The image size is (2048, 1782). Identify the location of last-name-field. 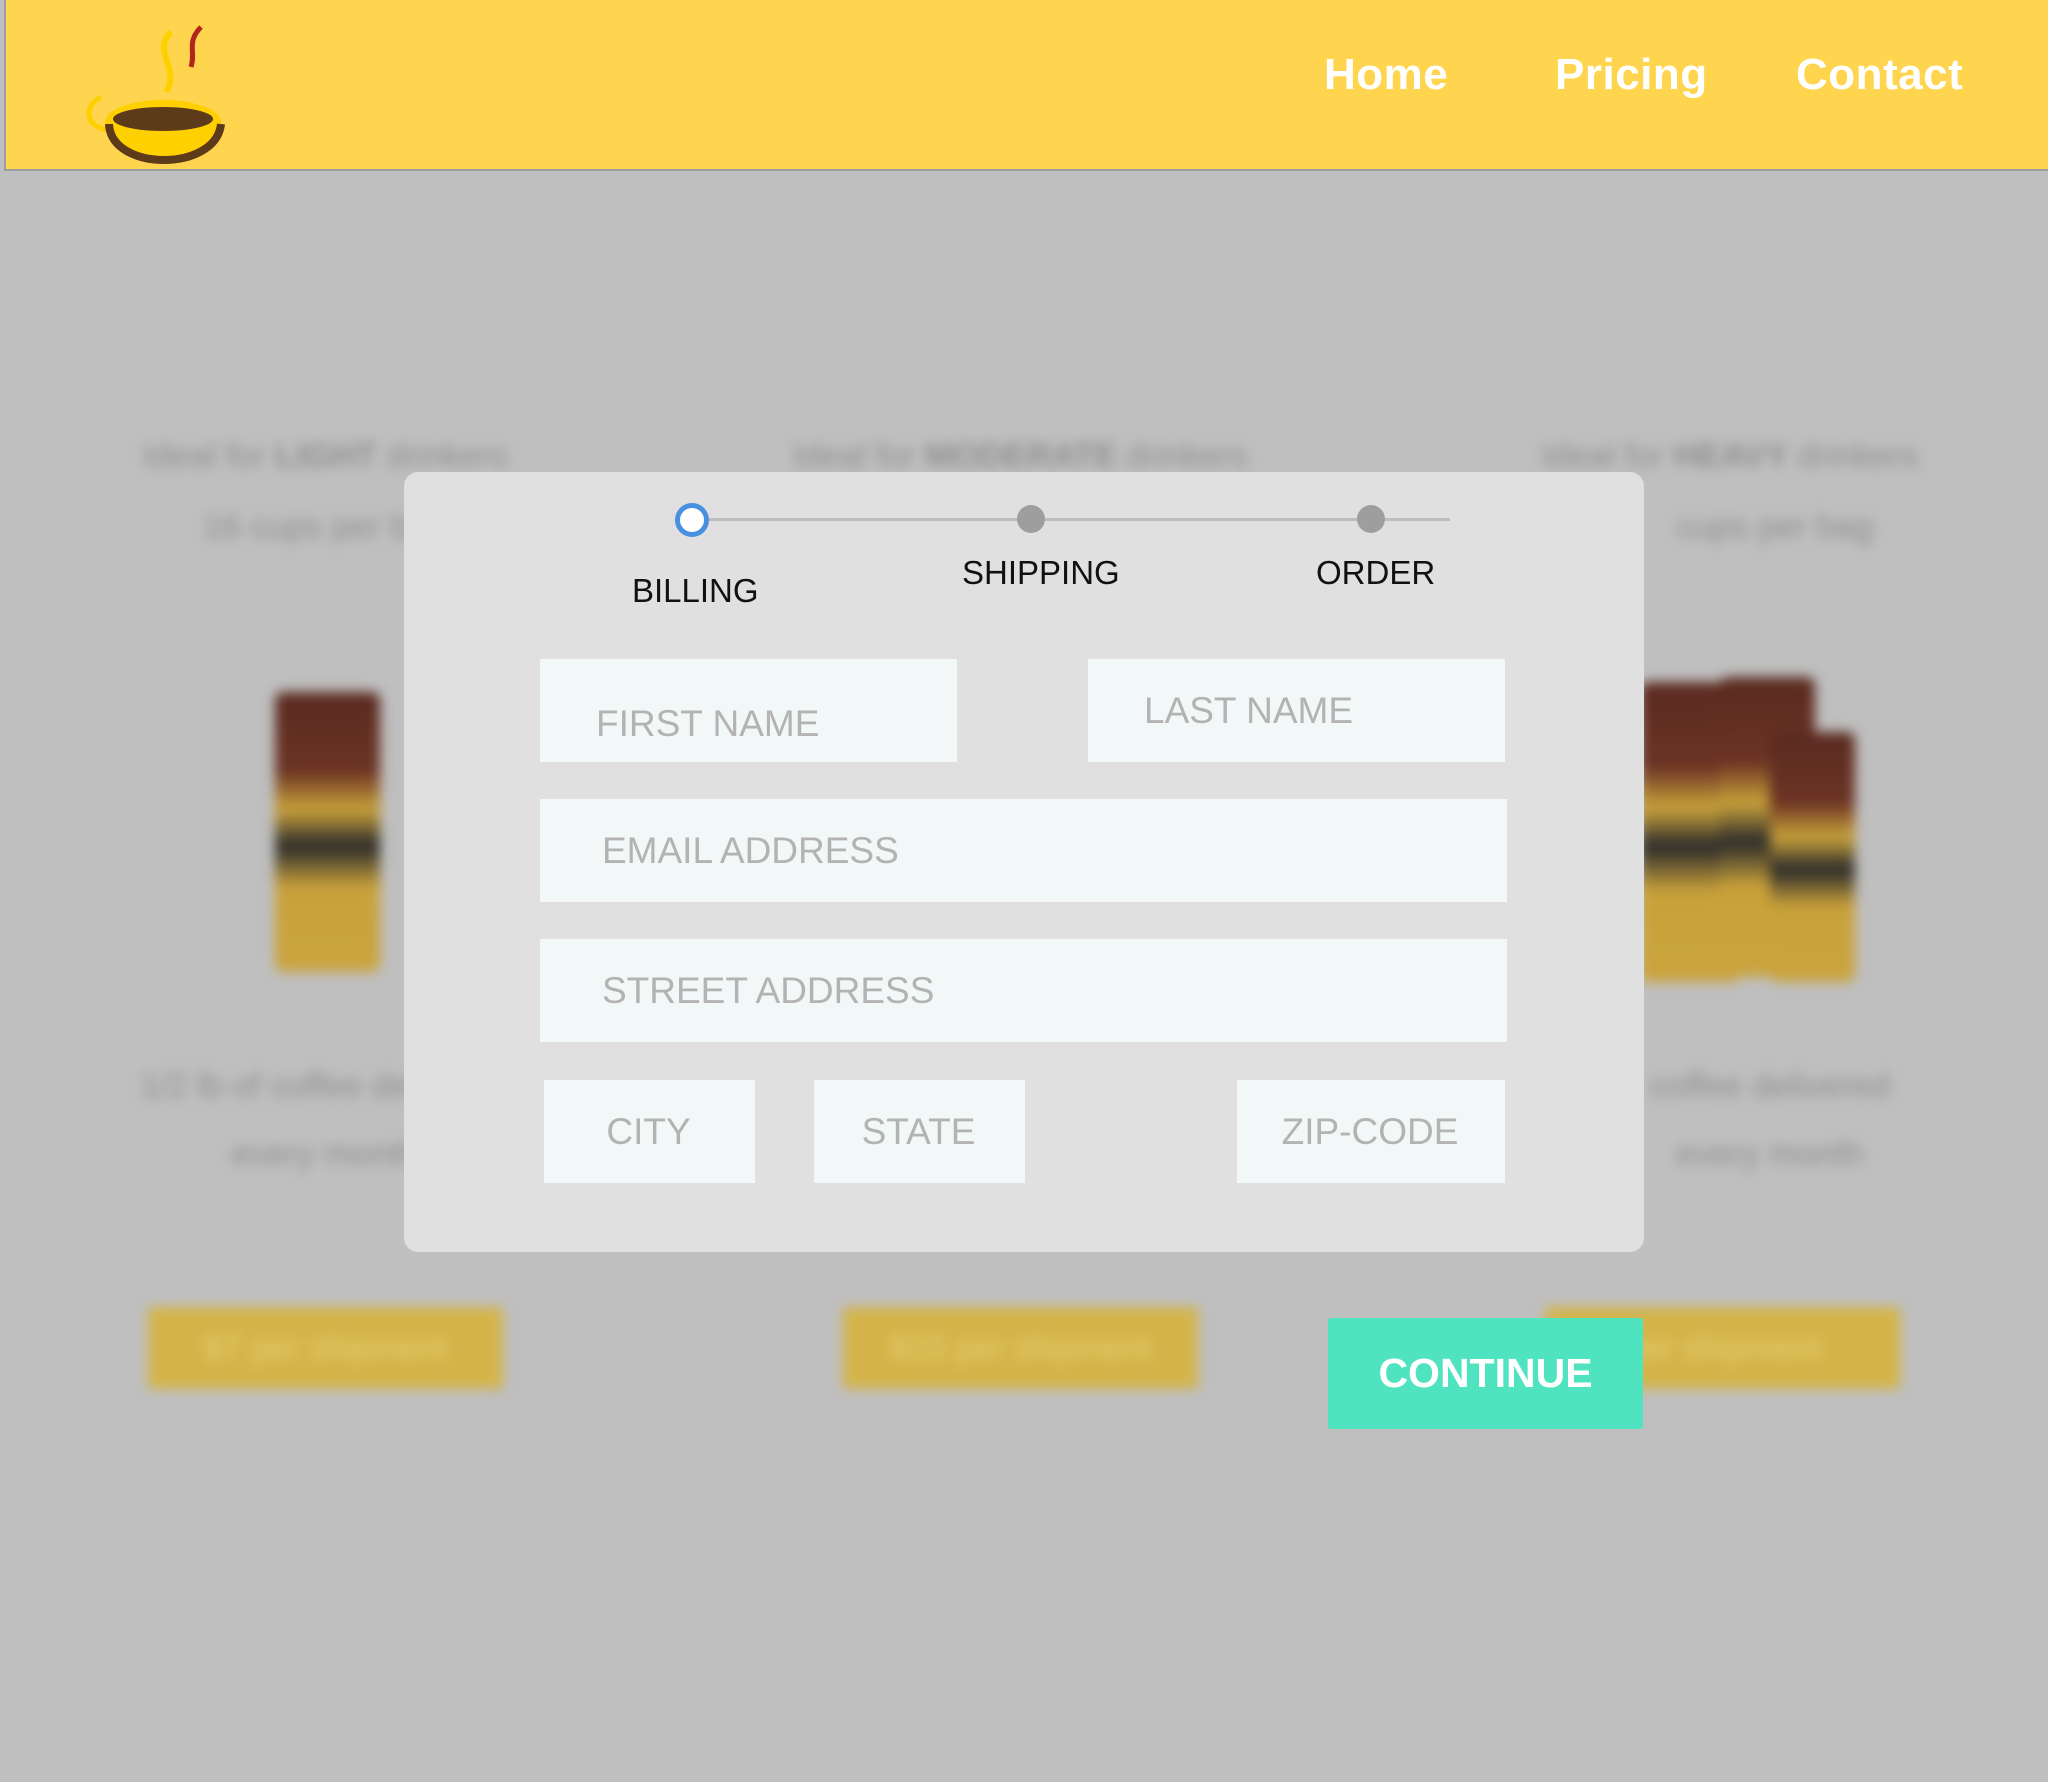
(1296, 710).